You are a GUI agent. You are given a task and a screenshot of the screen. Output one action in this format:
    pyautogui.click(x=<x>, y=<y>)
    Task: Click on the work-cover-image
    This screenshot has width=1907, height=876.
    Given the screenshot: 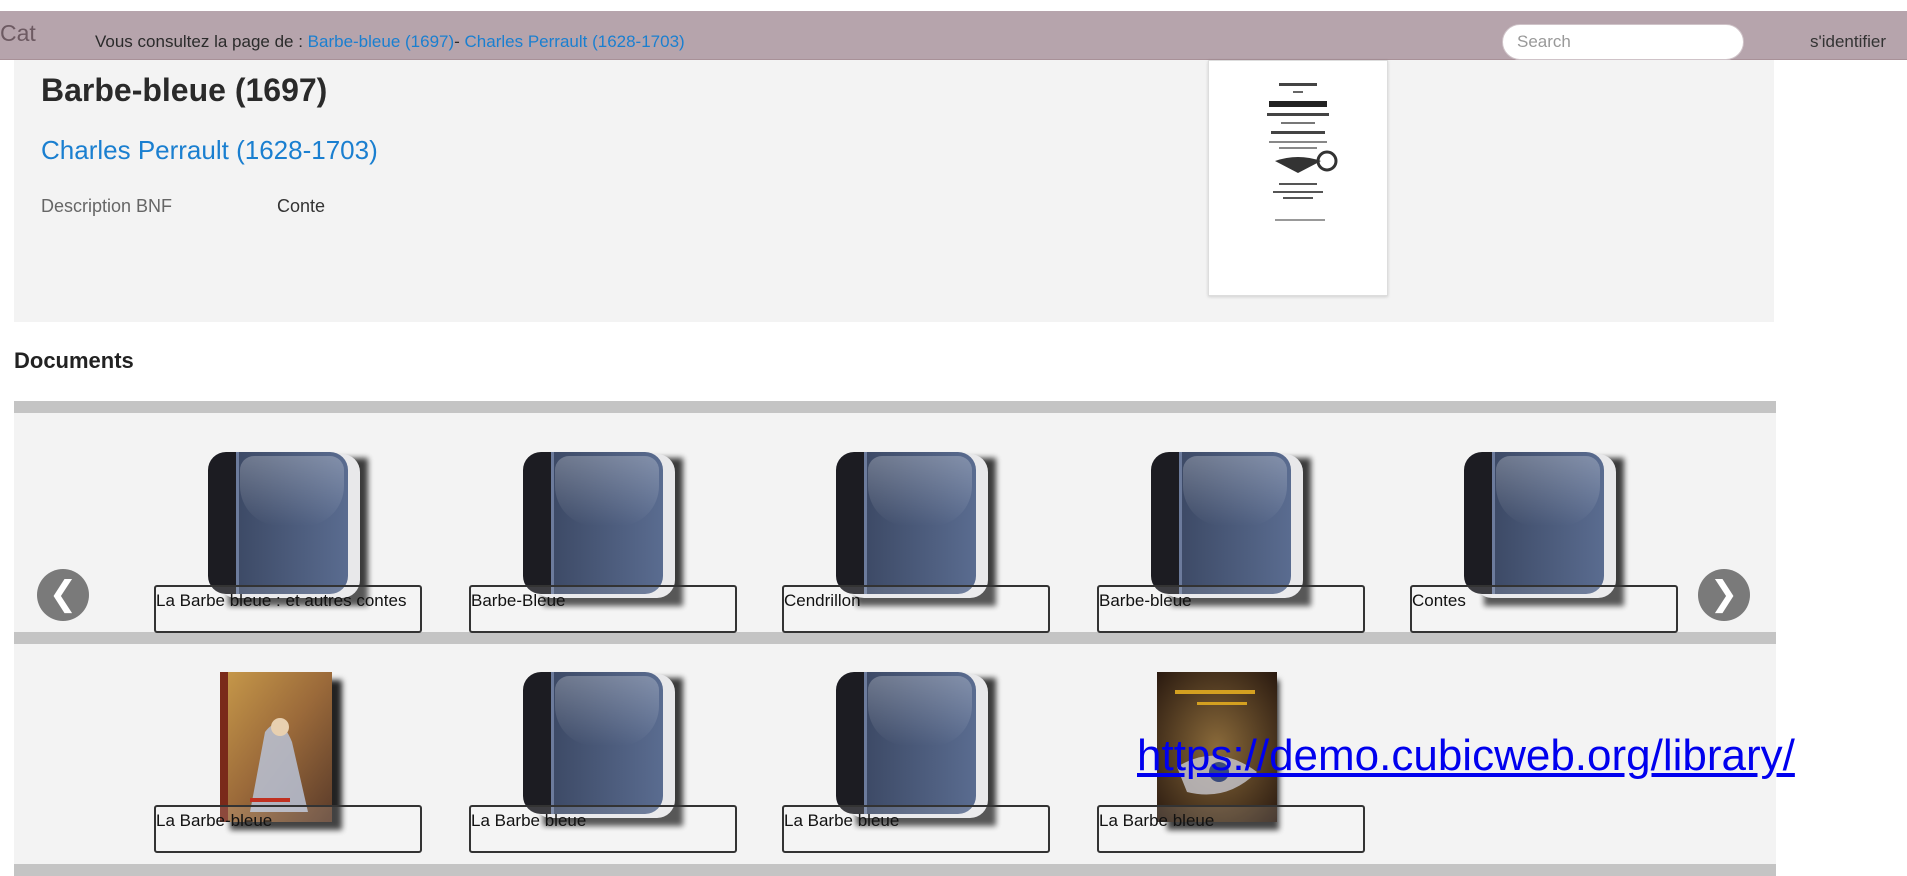 What is the action you would take?
    pyautogui.click(x=1298, y=178)
    